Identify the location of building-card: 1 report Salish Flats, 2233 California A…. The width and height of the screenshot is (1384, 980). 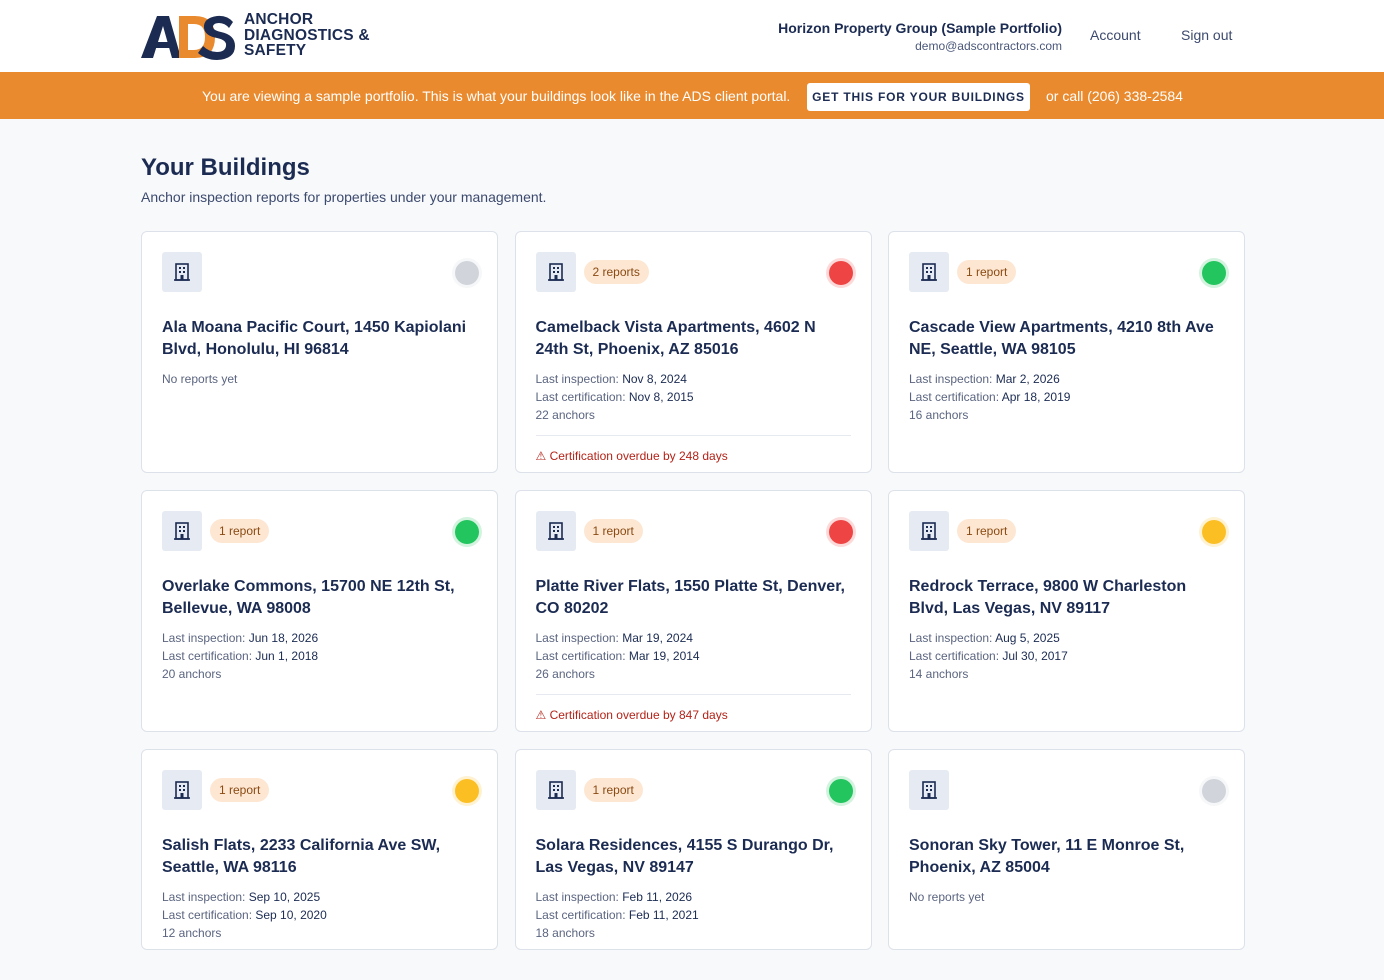
(319, 849).